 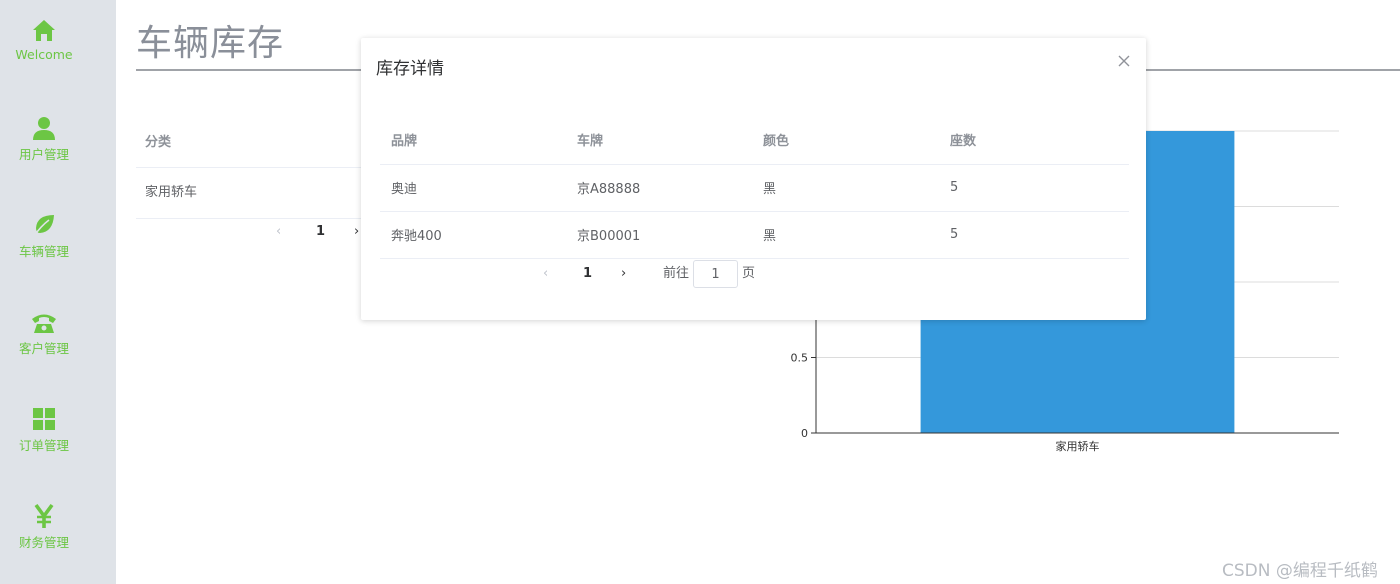 What do you see at coordinates (800, 358) in the screenshot?
I see `y-tick-label: 0.5` at bounding box center [800, 358].